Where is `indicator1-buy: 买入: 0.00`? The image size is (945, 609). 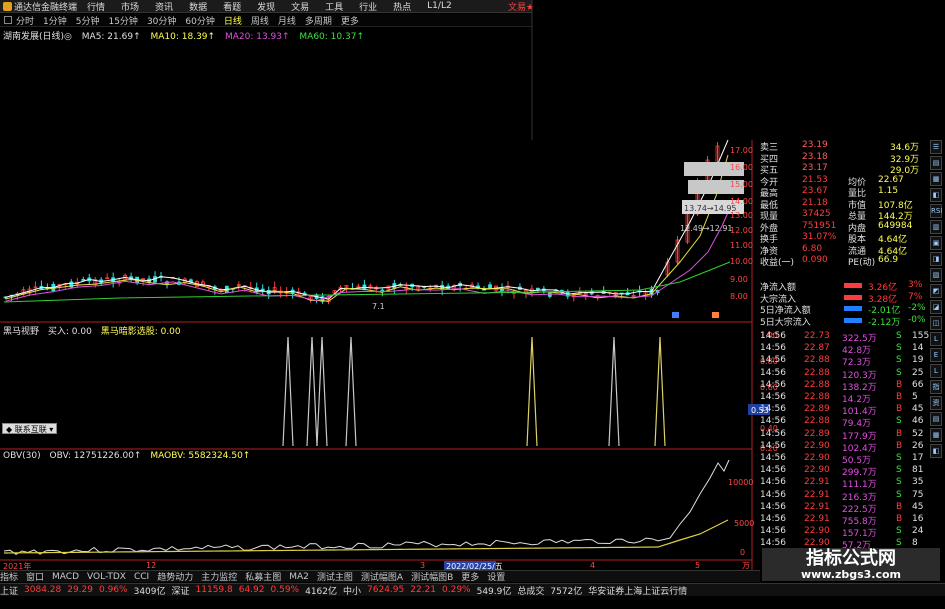
indicator1-buy: 买入: 0.00 is located at coordinates (69, 332).